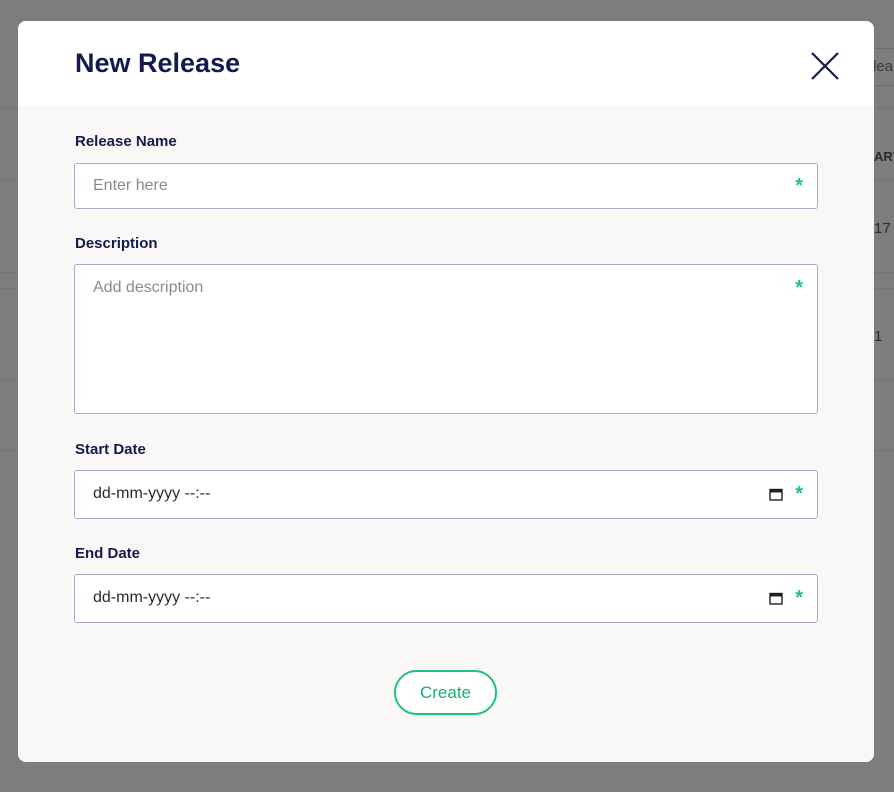  What do you see at coordinates (446, 598) in the screenshot?
I see `end-date-field: dd-mm-yyyy --:-- *` at bounding box center [446, 598].